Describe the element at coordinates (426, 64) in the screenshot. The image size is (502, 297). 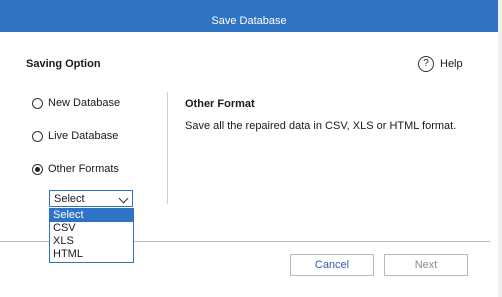
I see `help-icon: ?` at that location.